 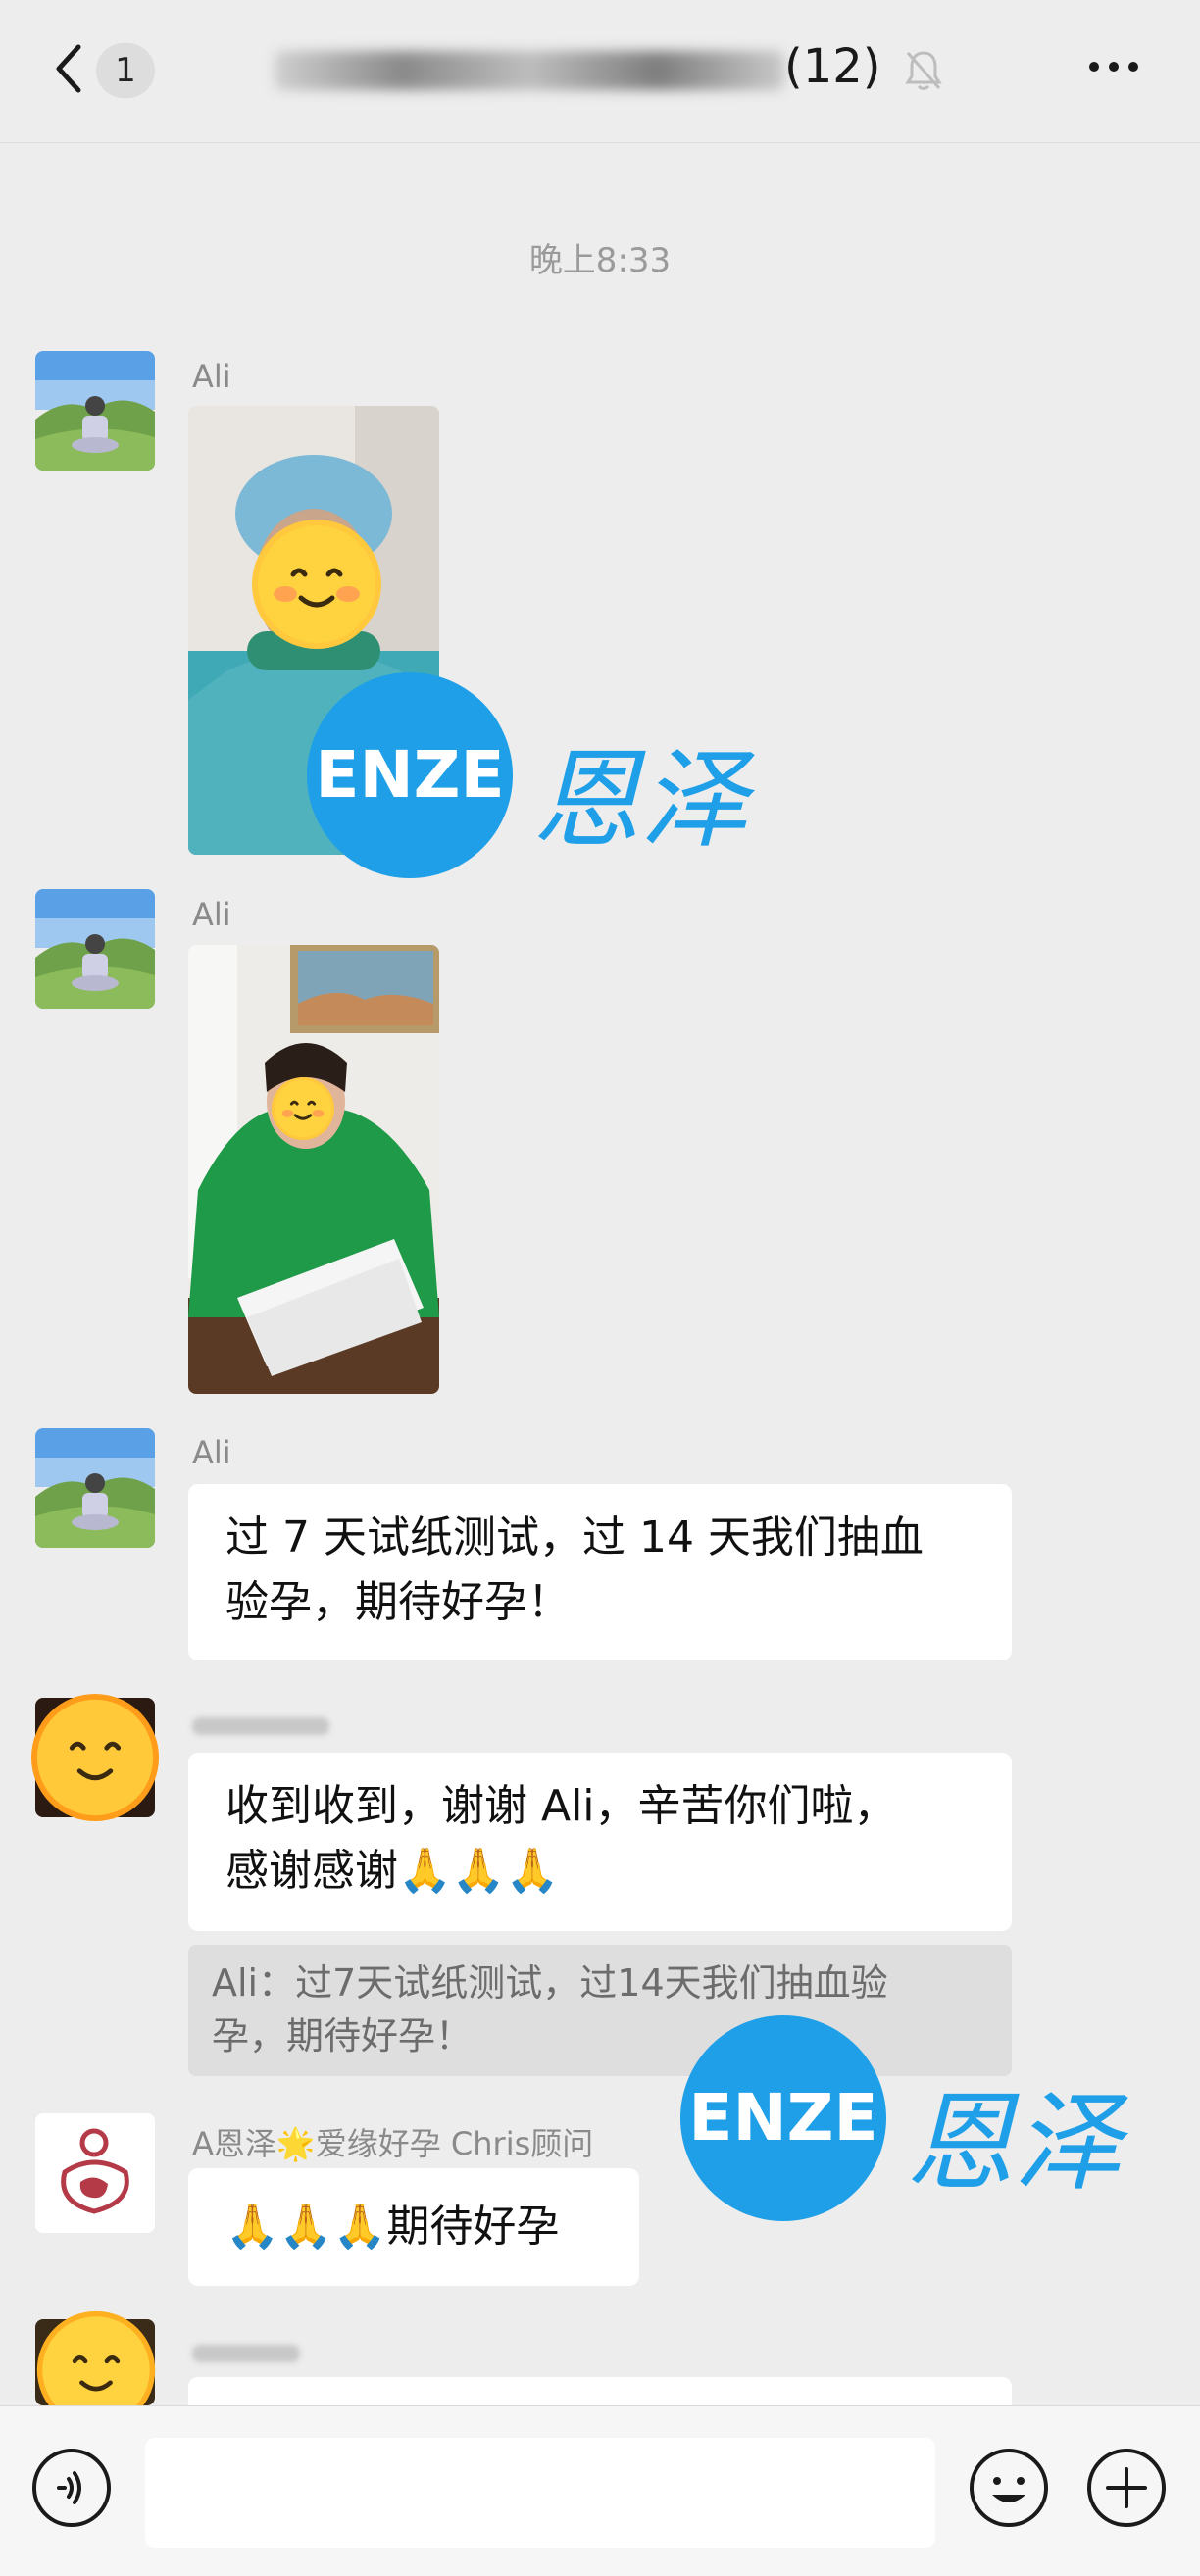 I want to click on message-input, so click(x=540, y=2493).